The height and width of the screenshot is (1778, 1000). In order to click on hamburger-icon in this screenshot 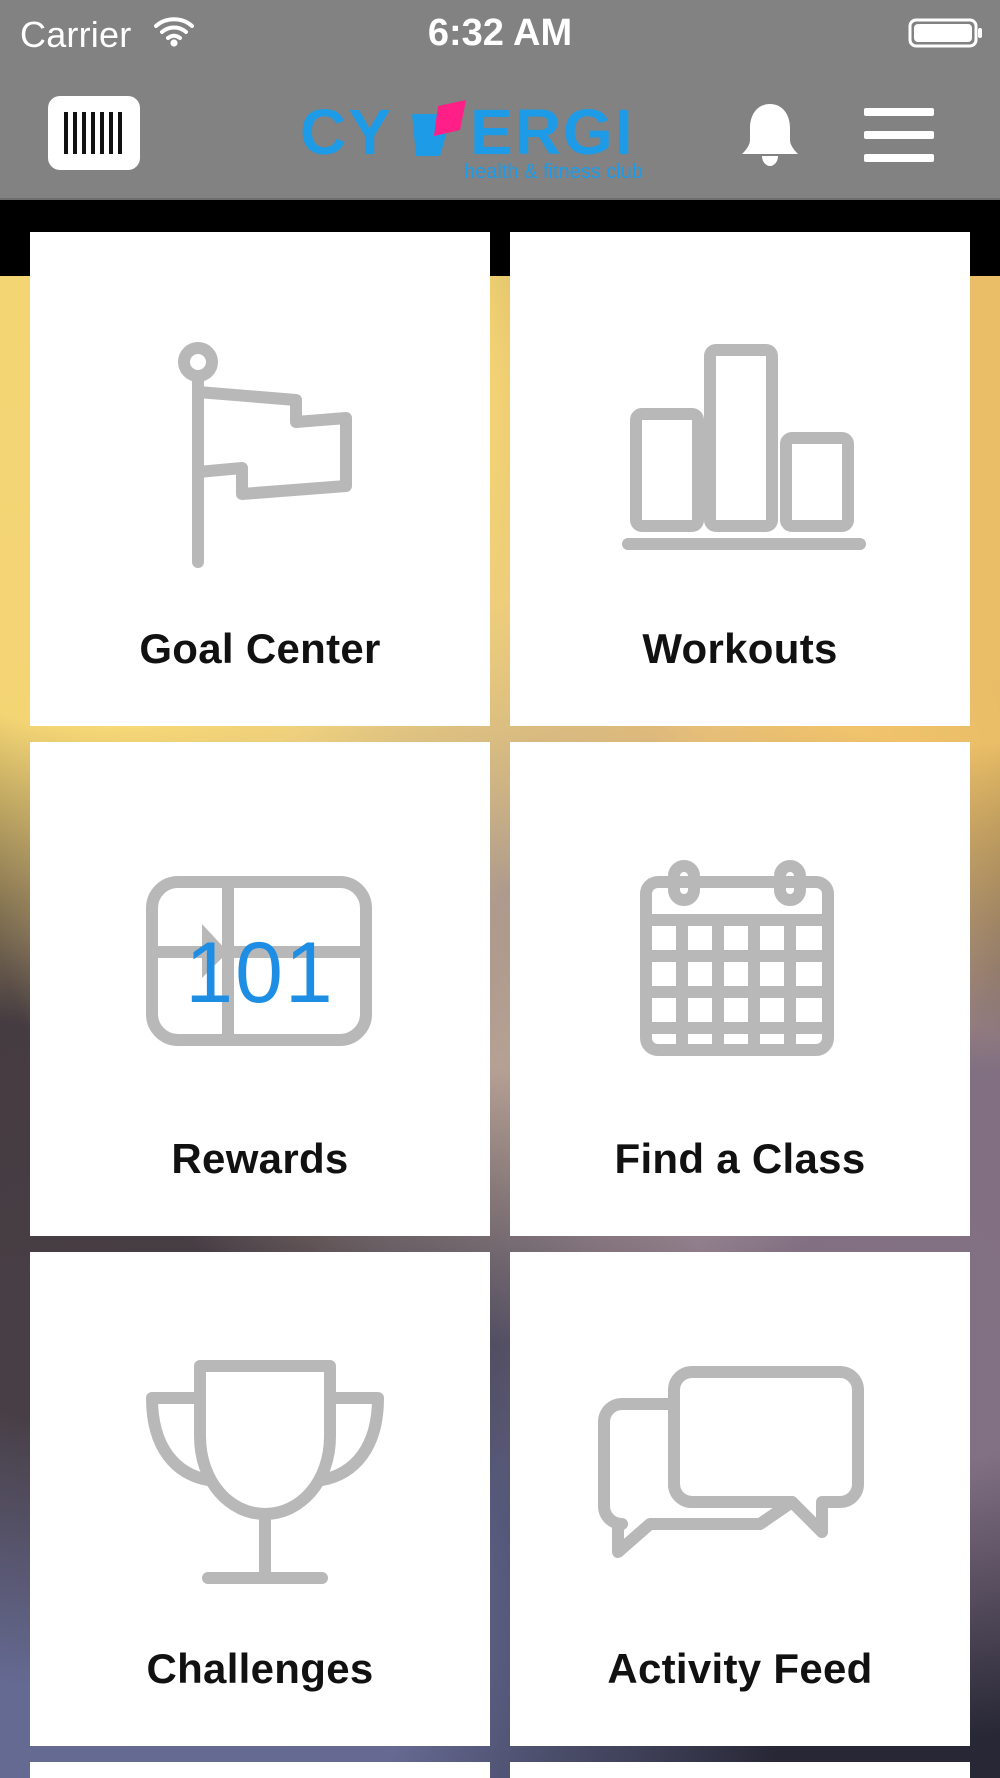, I will do `click(899, 135)`.